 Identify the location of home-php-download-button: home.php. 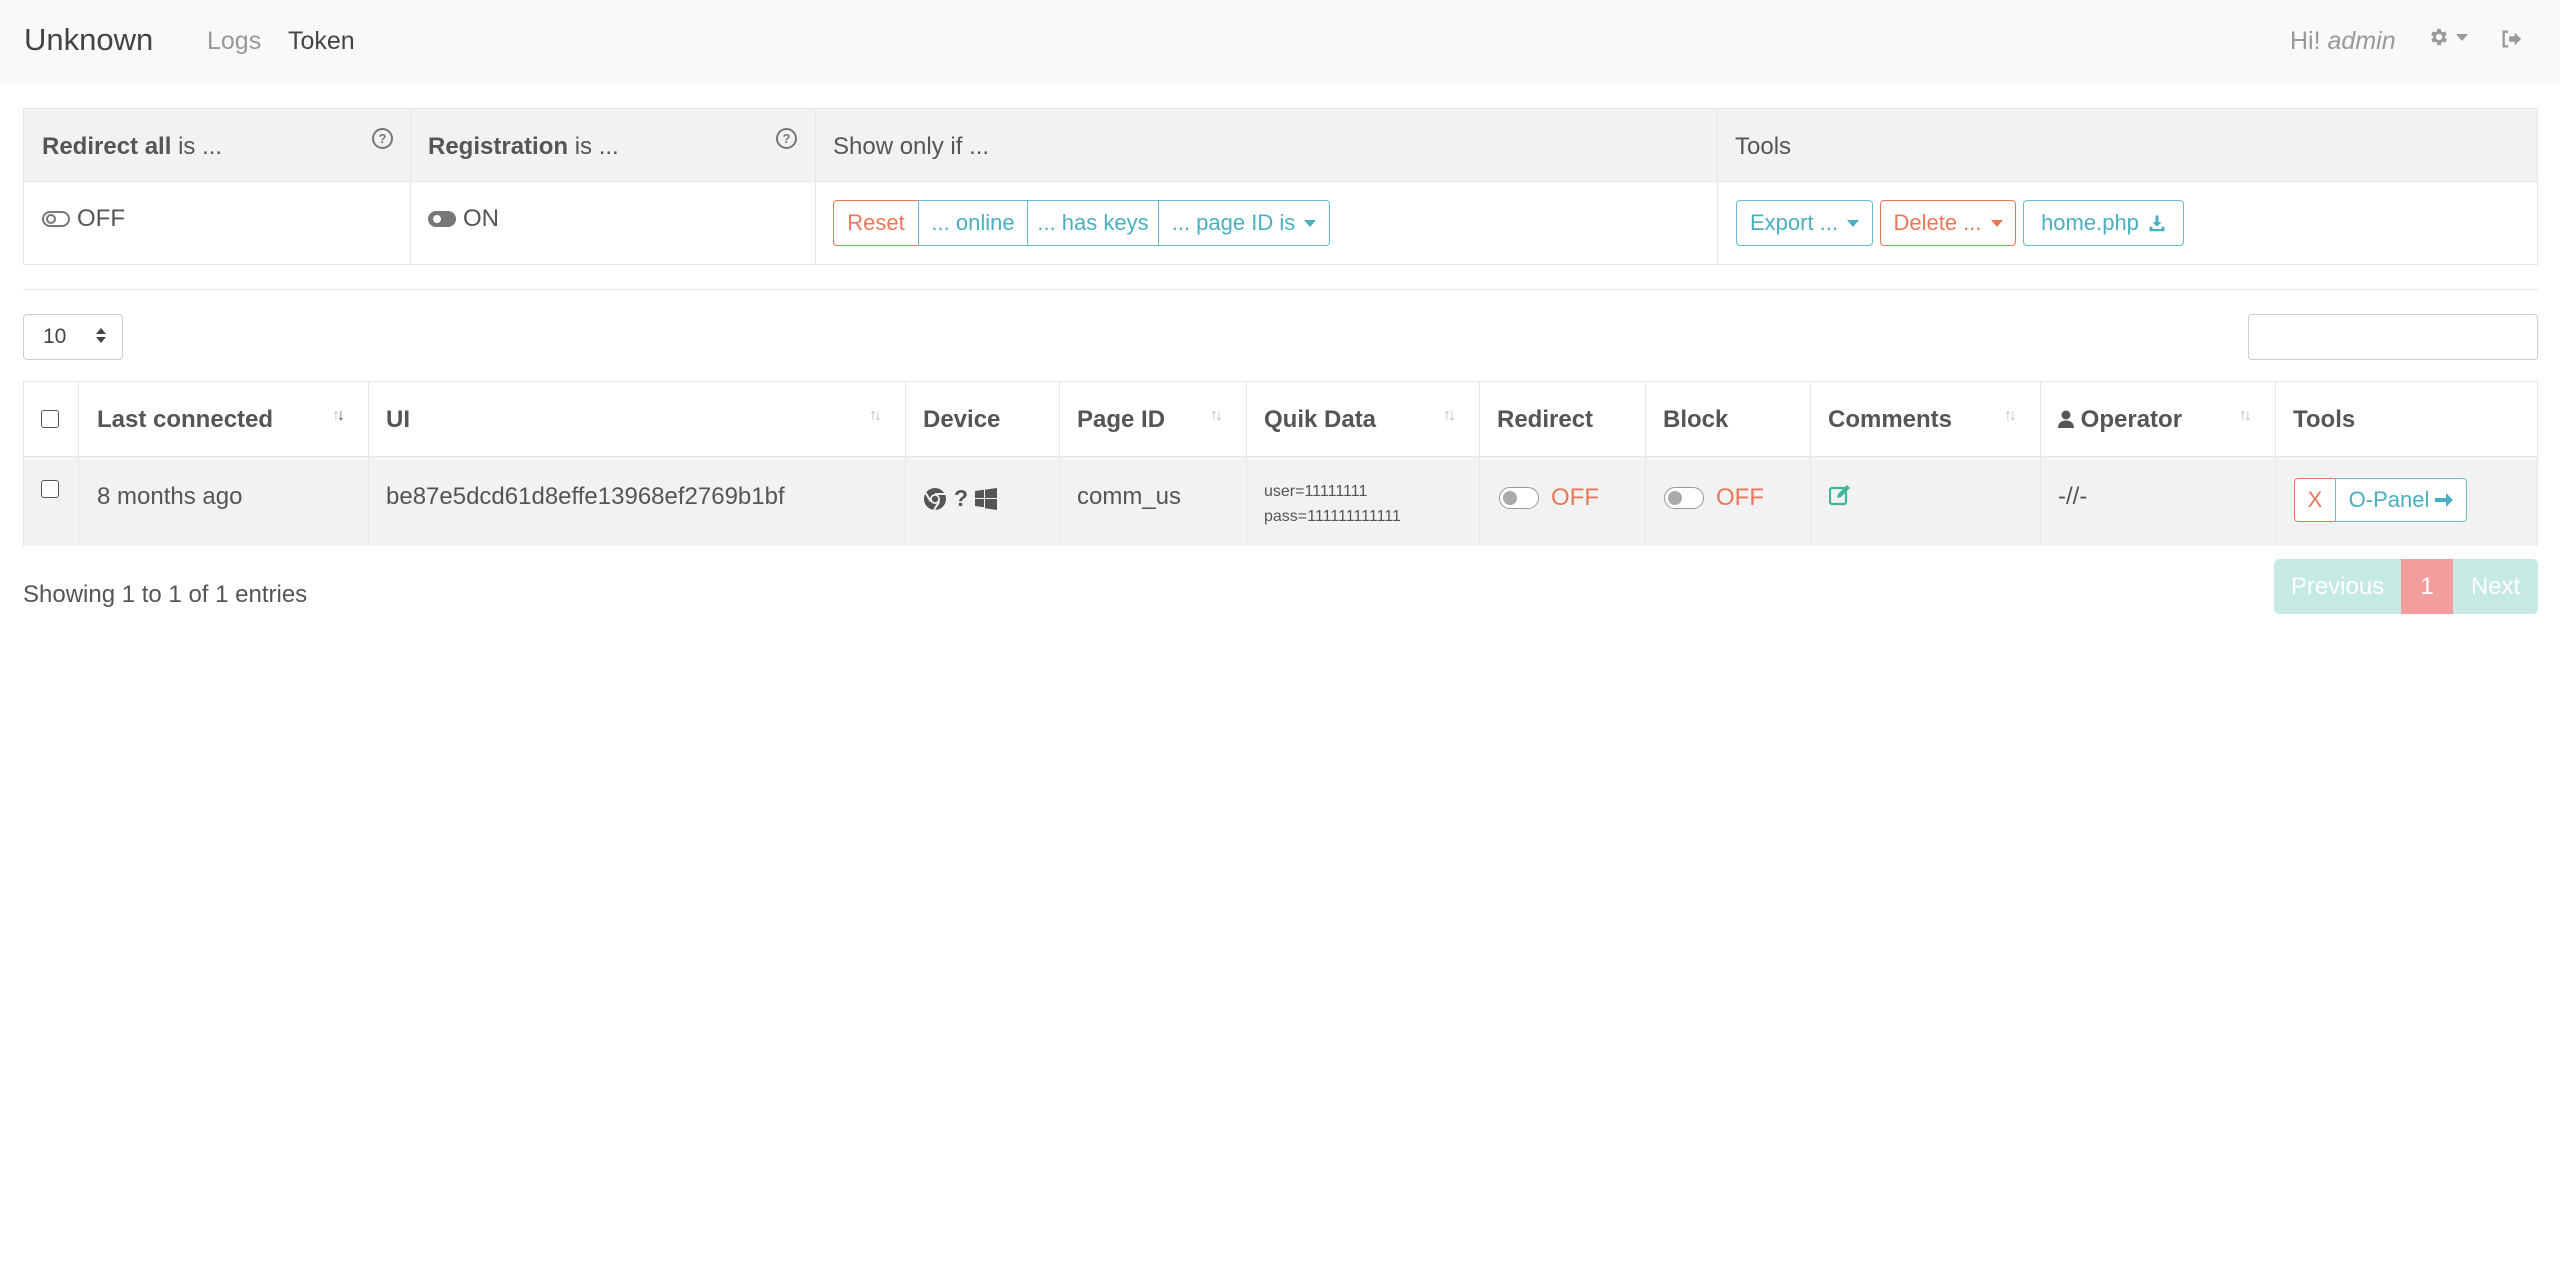
(2103, 223).